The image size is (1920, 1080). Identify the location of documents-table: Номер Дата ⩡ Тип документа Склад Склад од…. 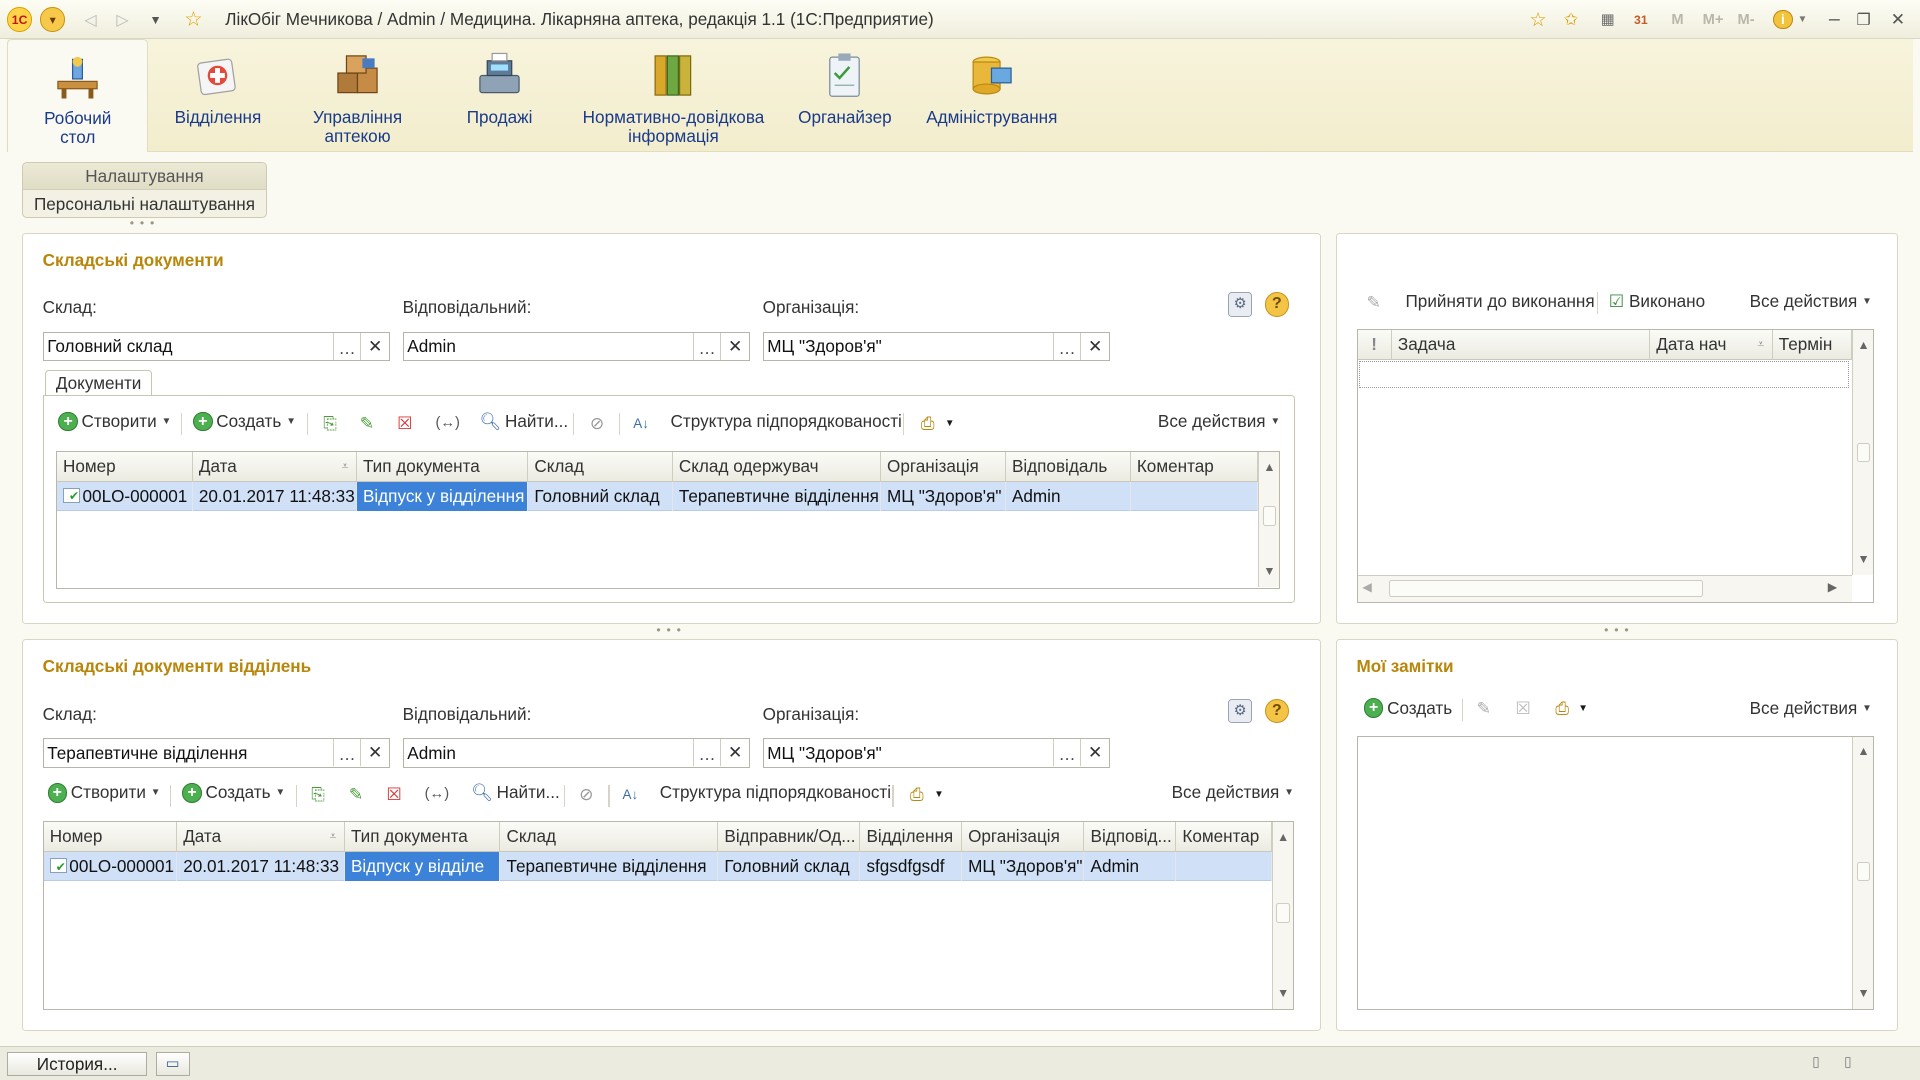
(668, 520).